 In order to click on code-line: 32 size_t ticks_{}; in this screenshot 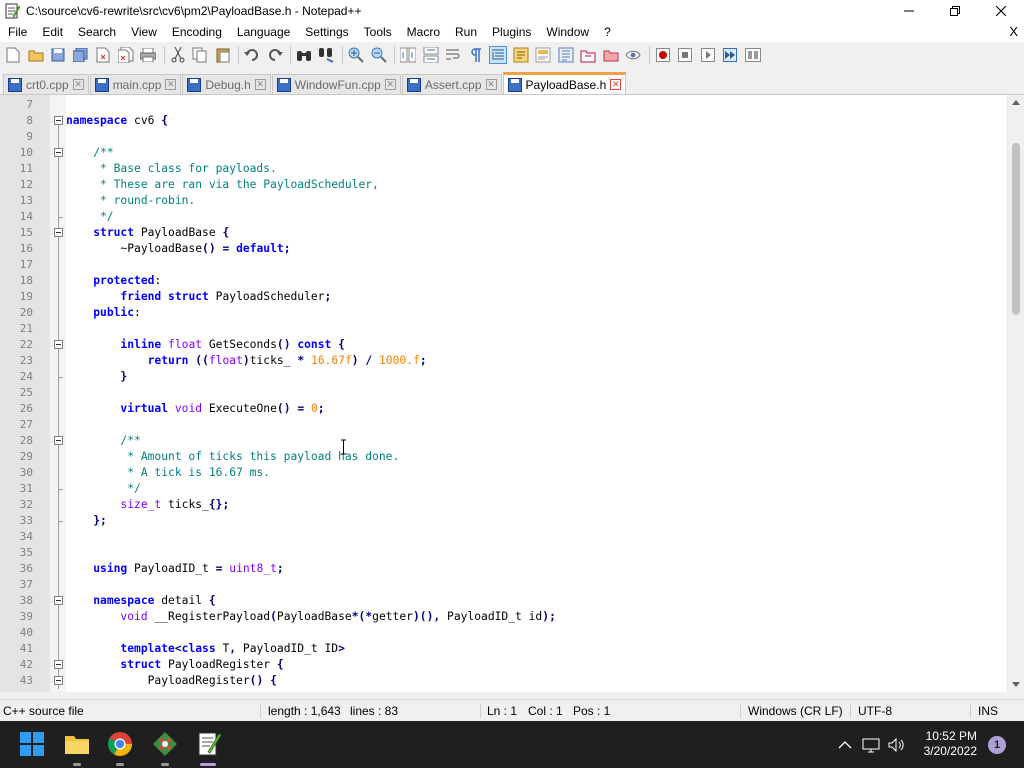, I will do `click(504, 505)`.